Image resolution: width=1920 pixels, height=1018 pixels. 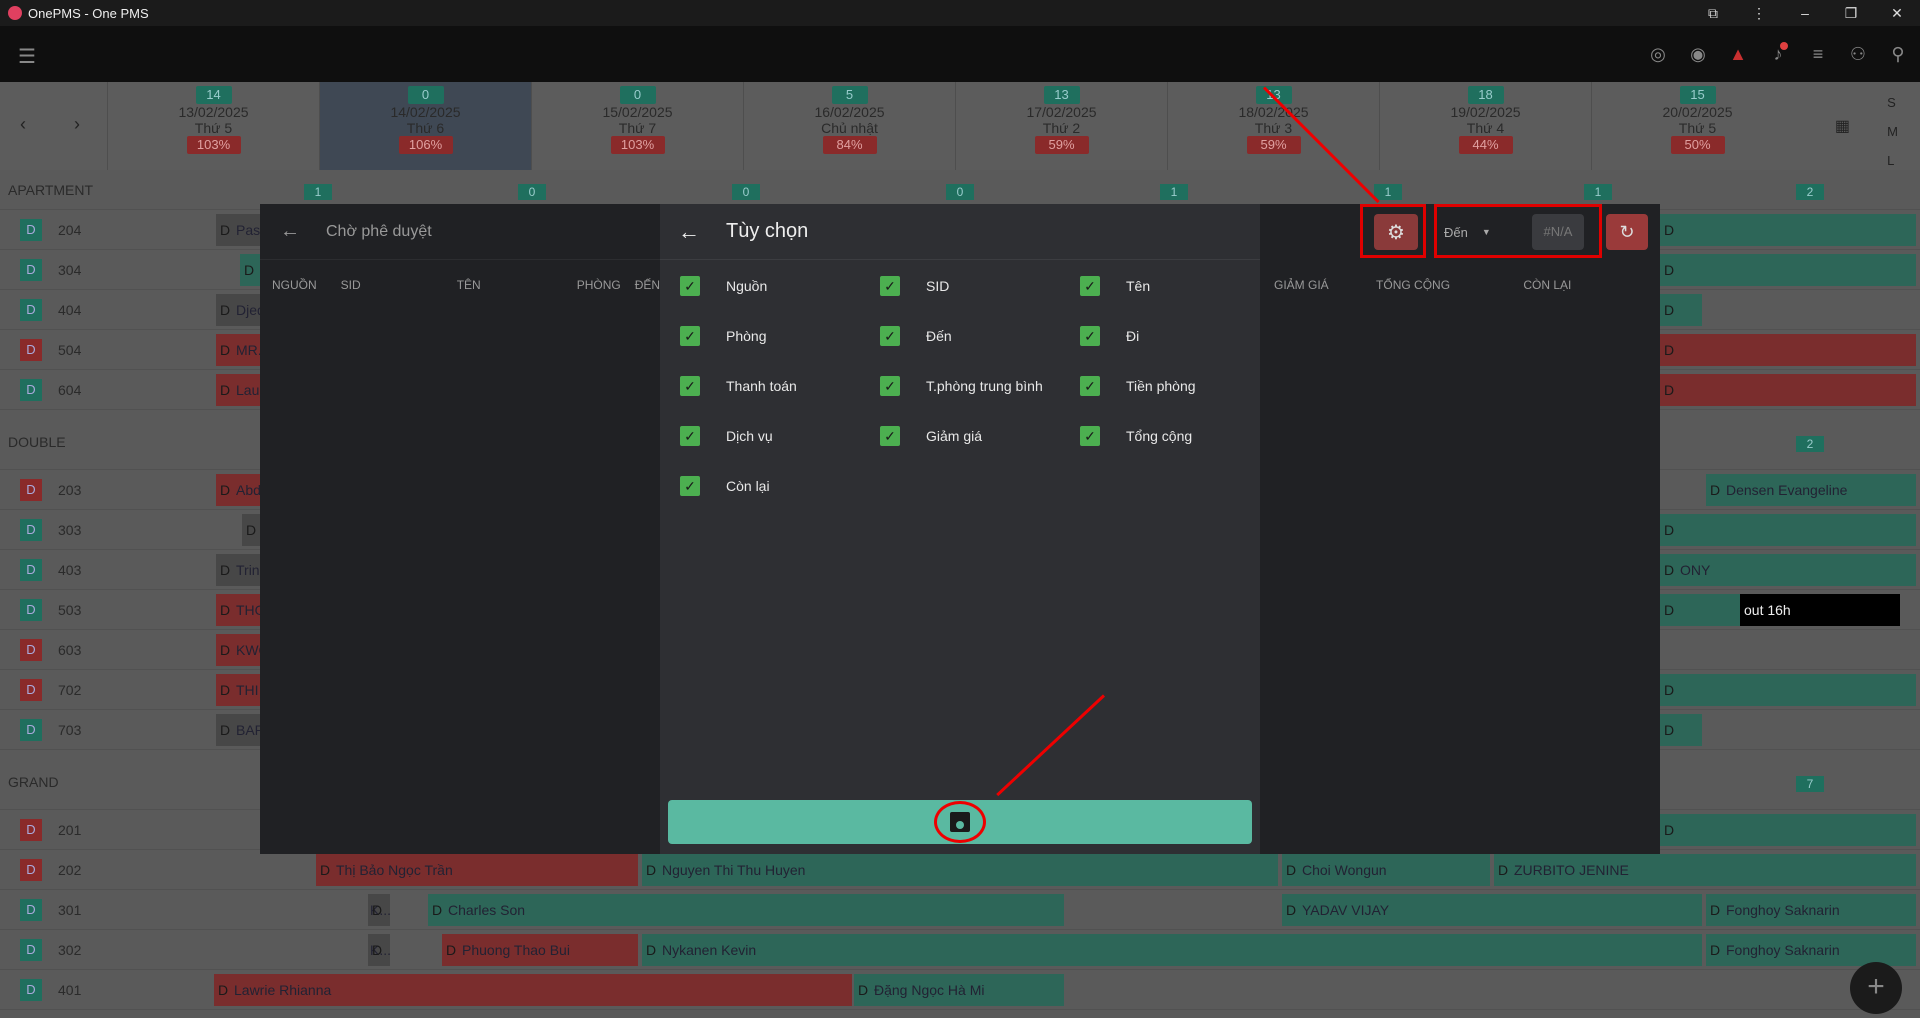 What do you see at coordinates (1386, 870) in the screenshot?
I see `booking-bar: Choi Wongun` at bounding box center [1386, 870].